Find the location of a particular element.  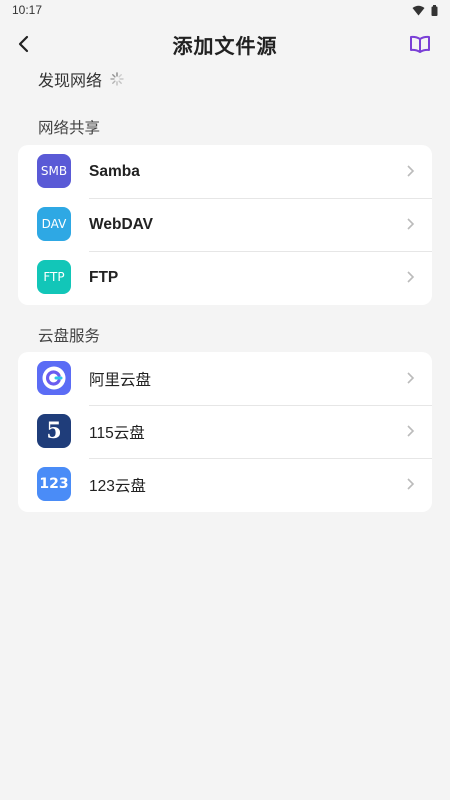

list-item-label: 阿里云盘 is located at coordinates (120, 380).